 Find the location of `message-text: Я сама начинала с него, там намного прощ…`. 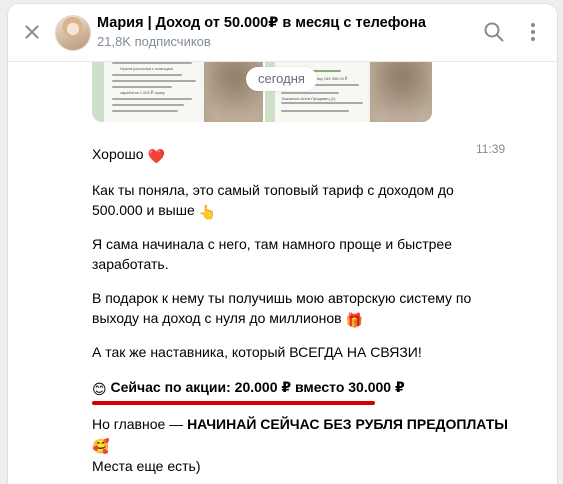

message-text: Я сама начинала с него, там намного прощ… is located at coordinates (272, 244).